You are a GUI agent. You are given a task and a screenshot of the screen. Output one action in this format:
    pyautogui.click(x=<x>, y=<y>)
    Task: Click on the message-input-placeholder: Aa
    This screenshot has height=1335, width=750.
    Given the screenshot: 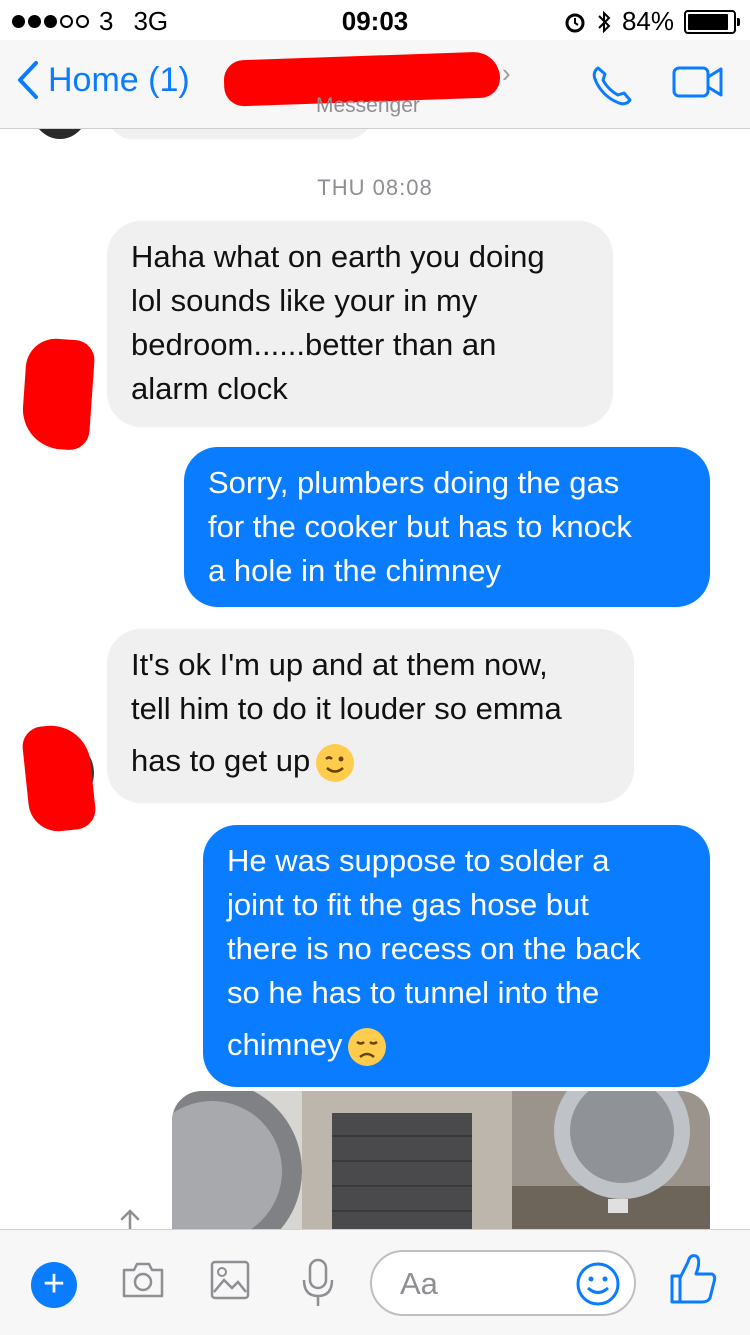 What is the action you would take?
    pyautogui.click(x=419, y=1283)
    